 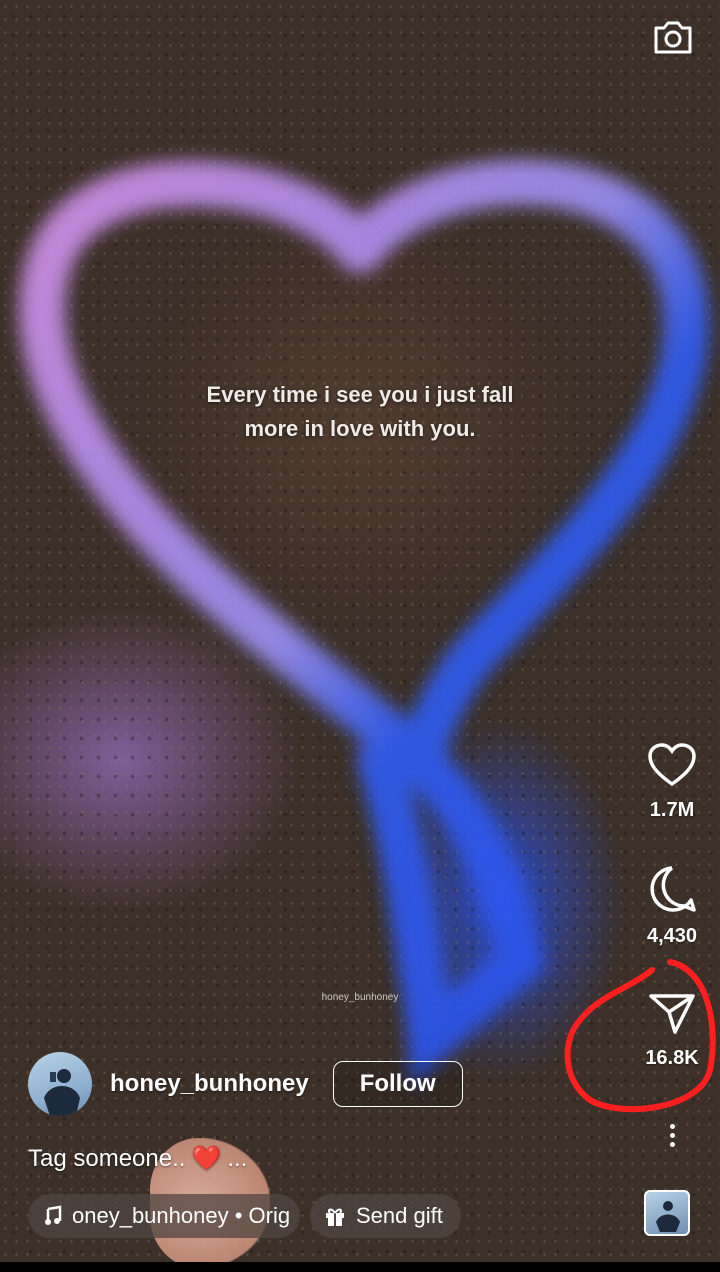 I want to click on author-username: honey_bunhoney, so click(x=209, y=1084).